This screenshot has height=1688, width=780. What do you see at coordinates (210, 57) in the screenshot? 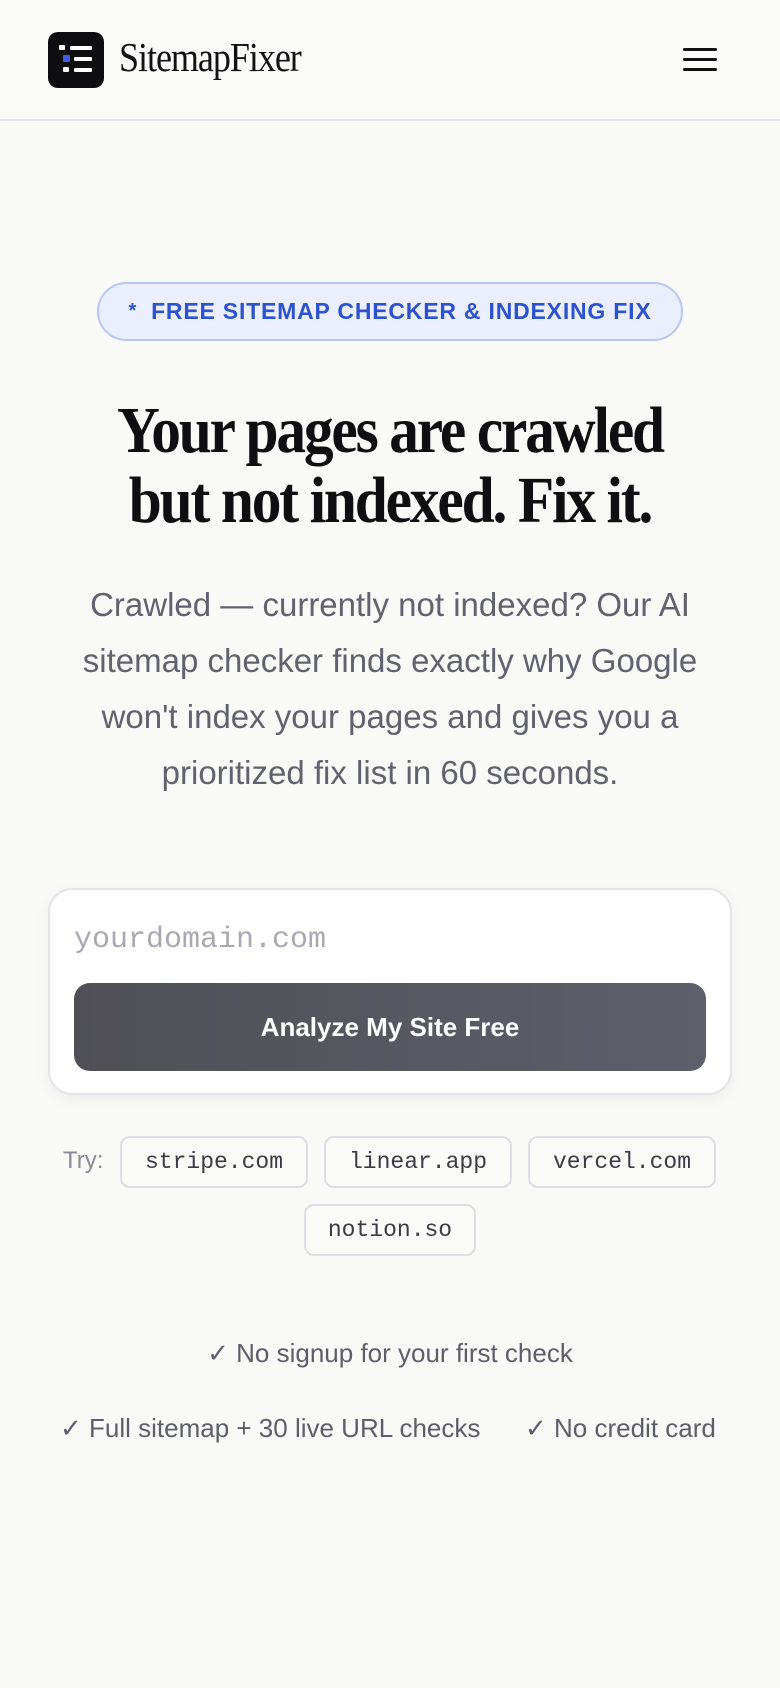
I see `brand-name: SitemapFixer` at bounding box center [210, 57].